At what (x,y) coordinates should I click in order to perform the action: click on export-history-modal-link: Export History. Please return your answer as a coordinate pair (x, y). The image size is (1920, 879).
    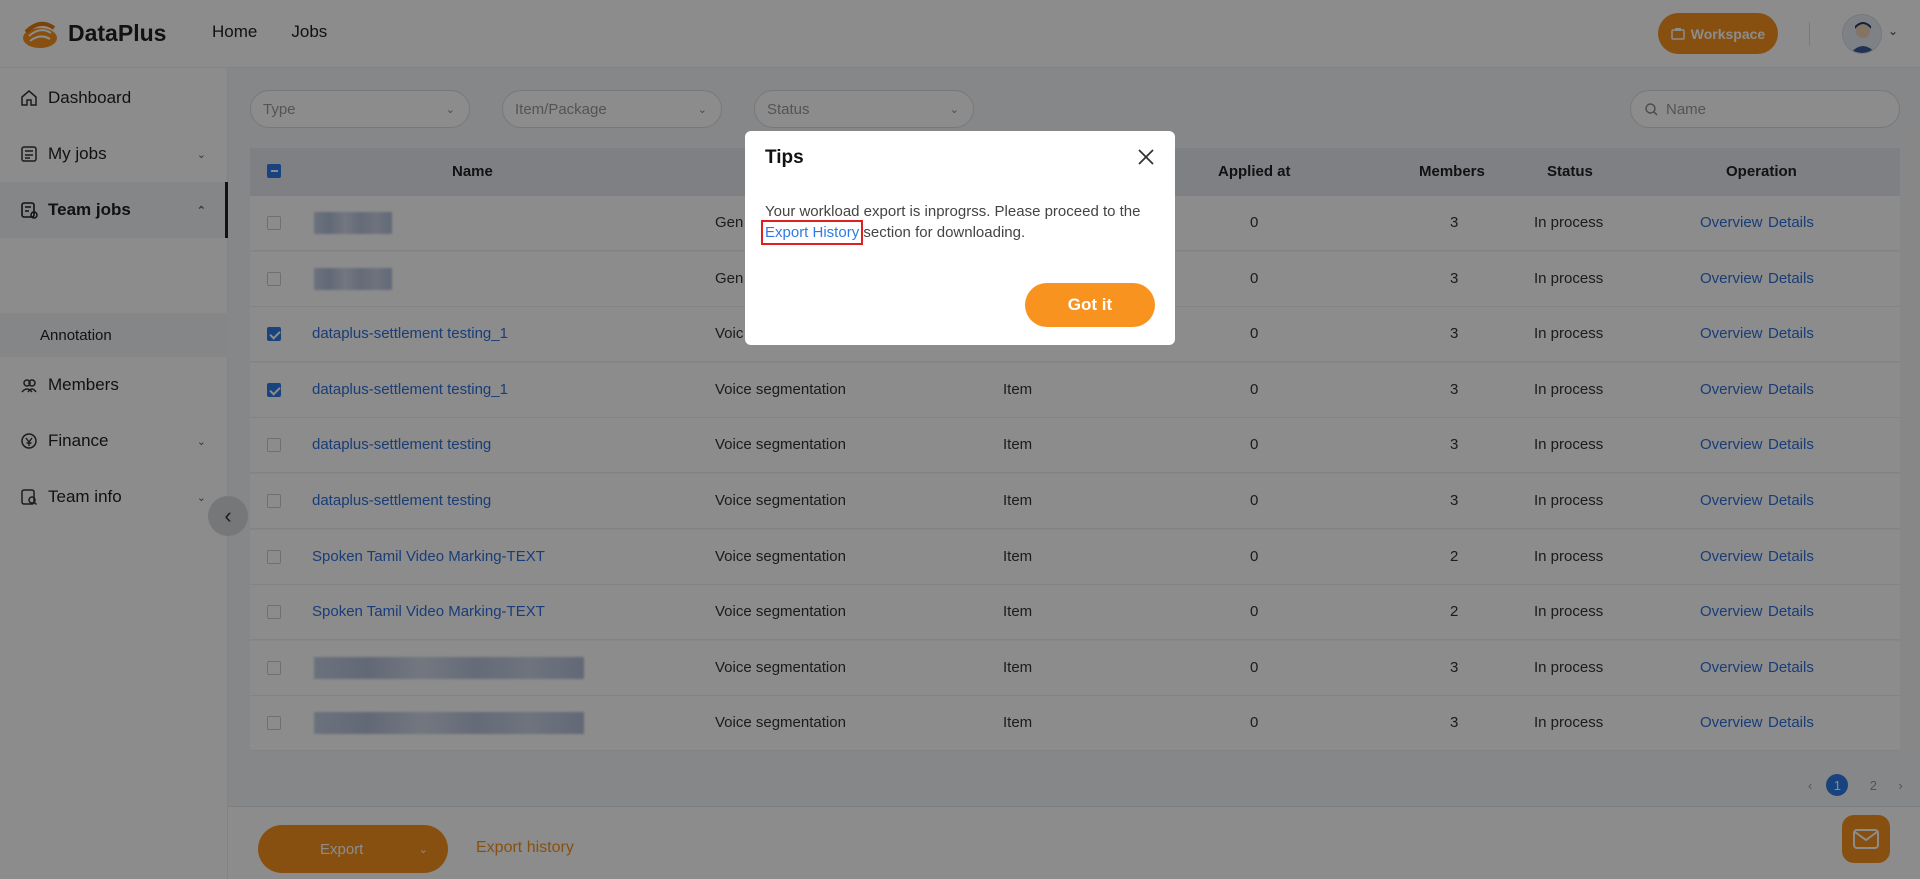
    Looking at the image, I should click on (812, 232).